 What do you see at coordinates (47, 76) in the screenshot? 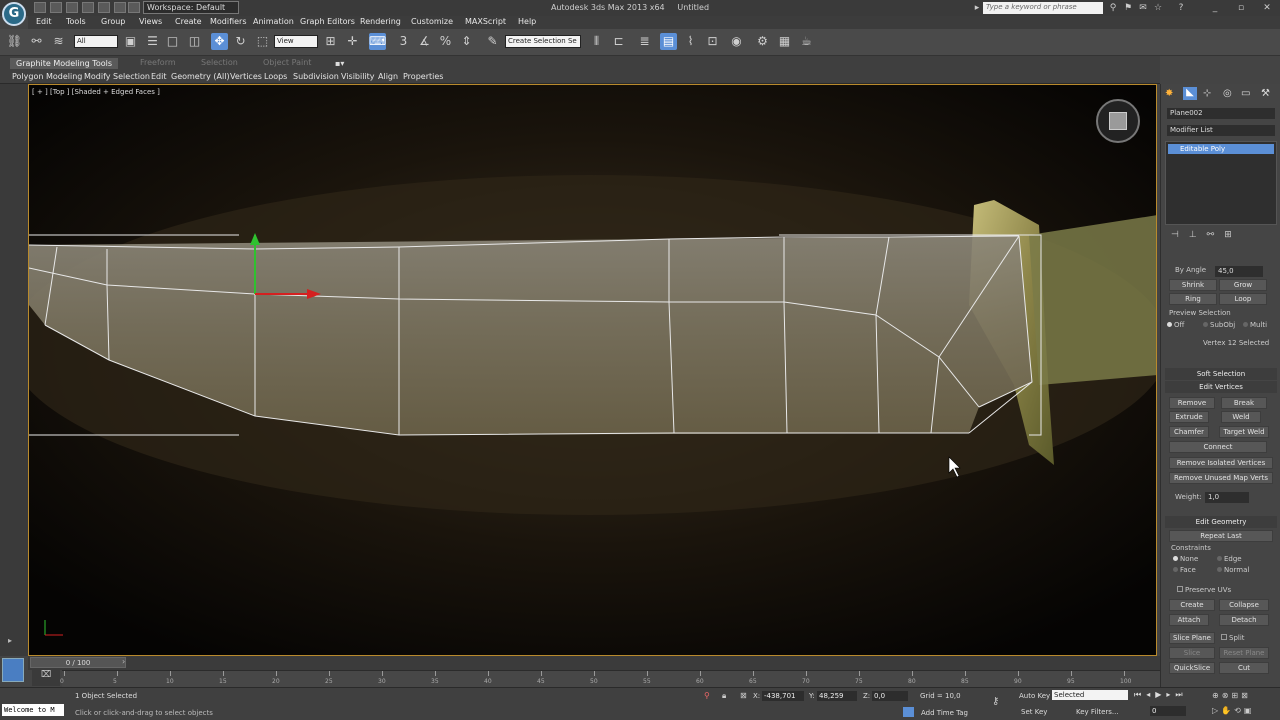
I see `ribbon-polygon-modeling: Polygon Modeling` at bounding box center [47, 76].